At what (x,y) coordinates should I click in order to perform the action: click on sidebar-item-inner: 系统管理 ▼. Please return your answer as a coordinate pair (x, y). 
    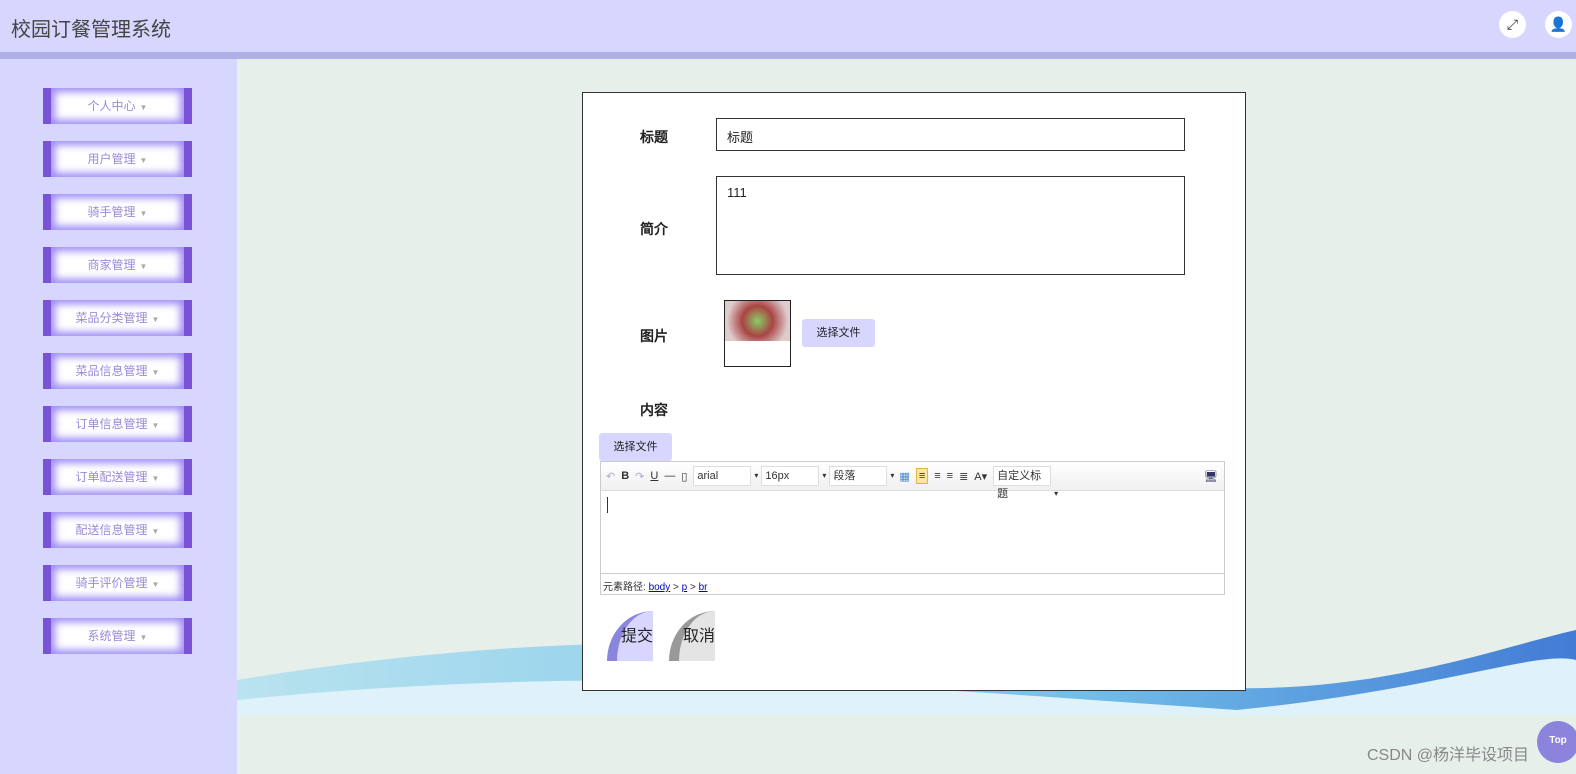
    Looking at the image, I should click on (117, 636).